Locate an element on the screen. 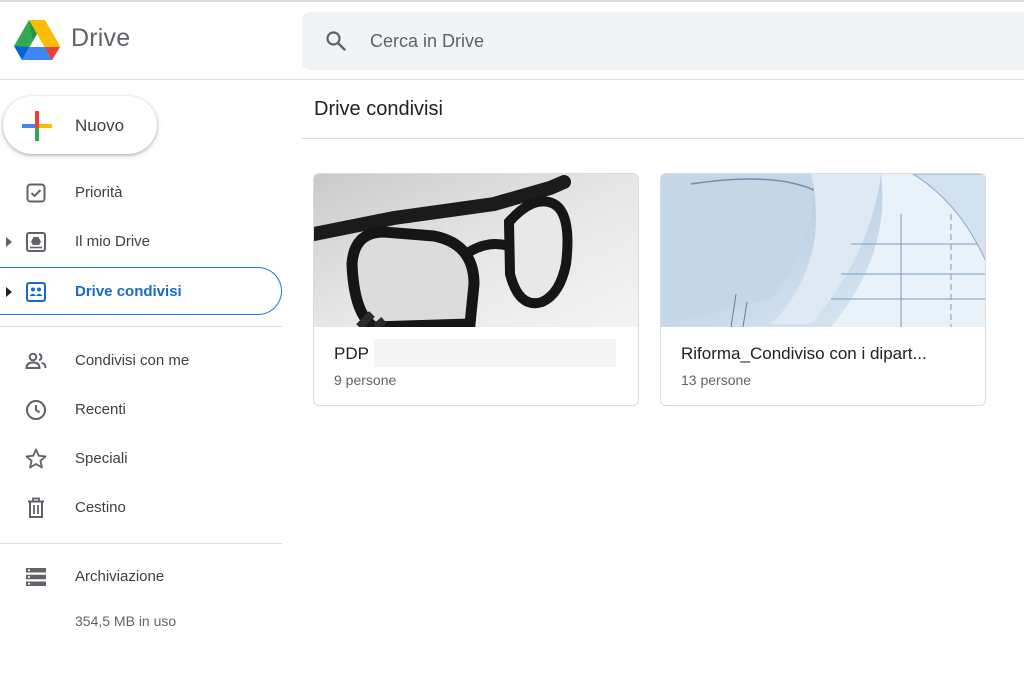  search-input is located at coordinates (670, 41).